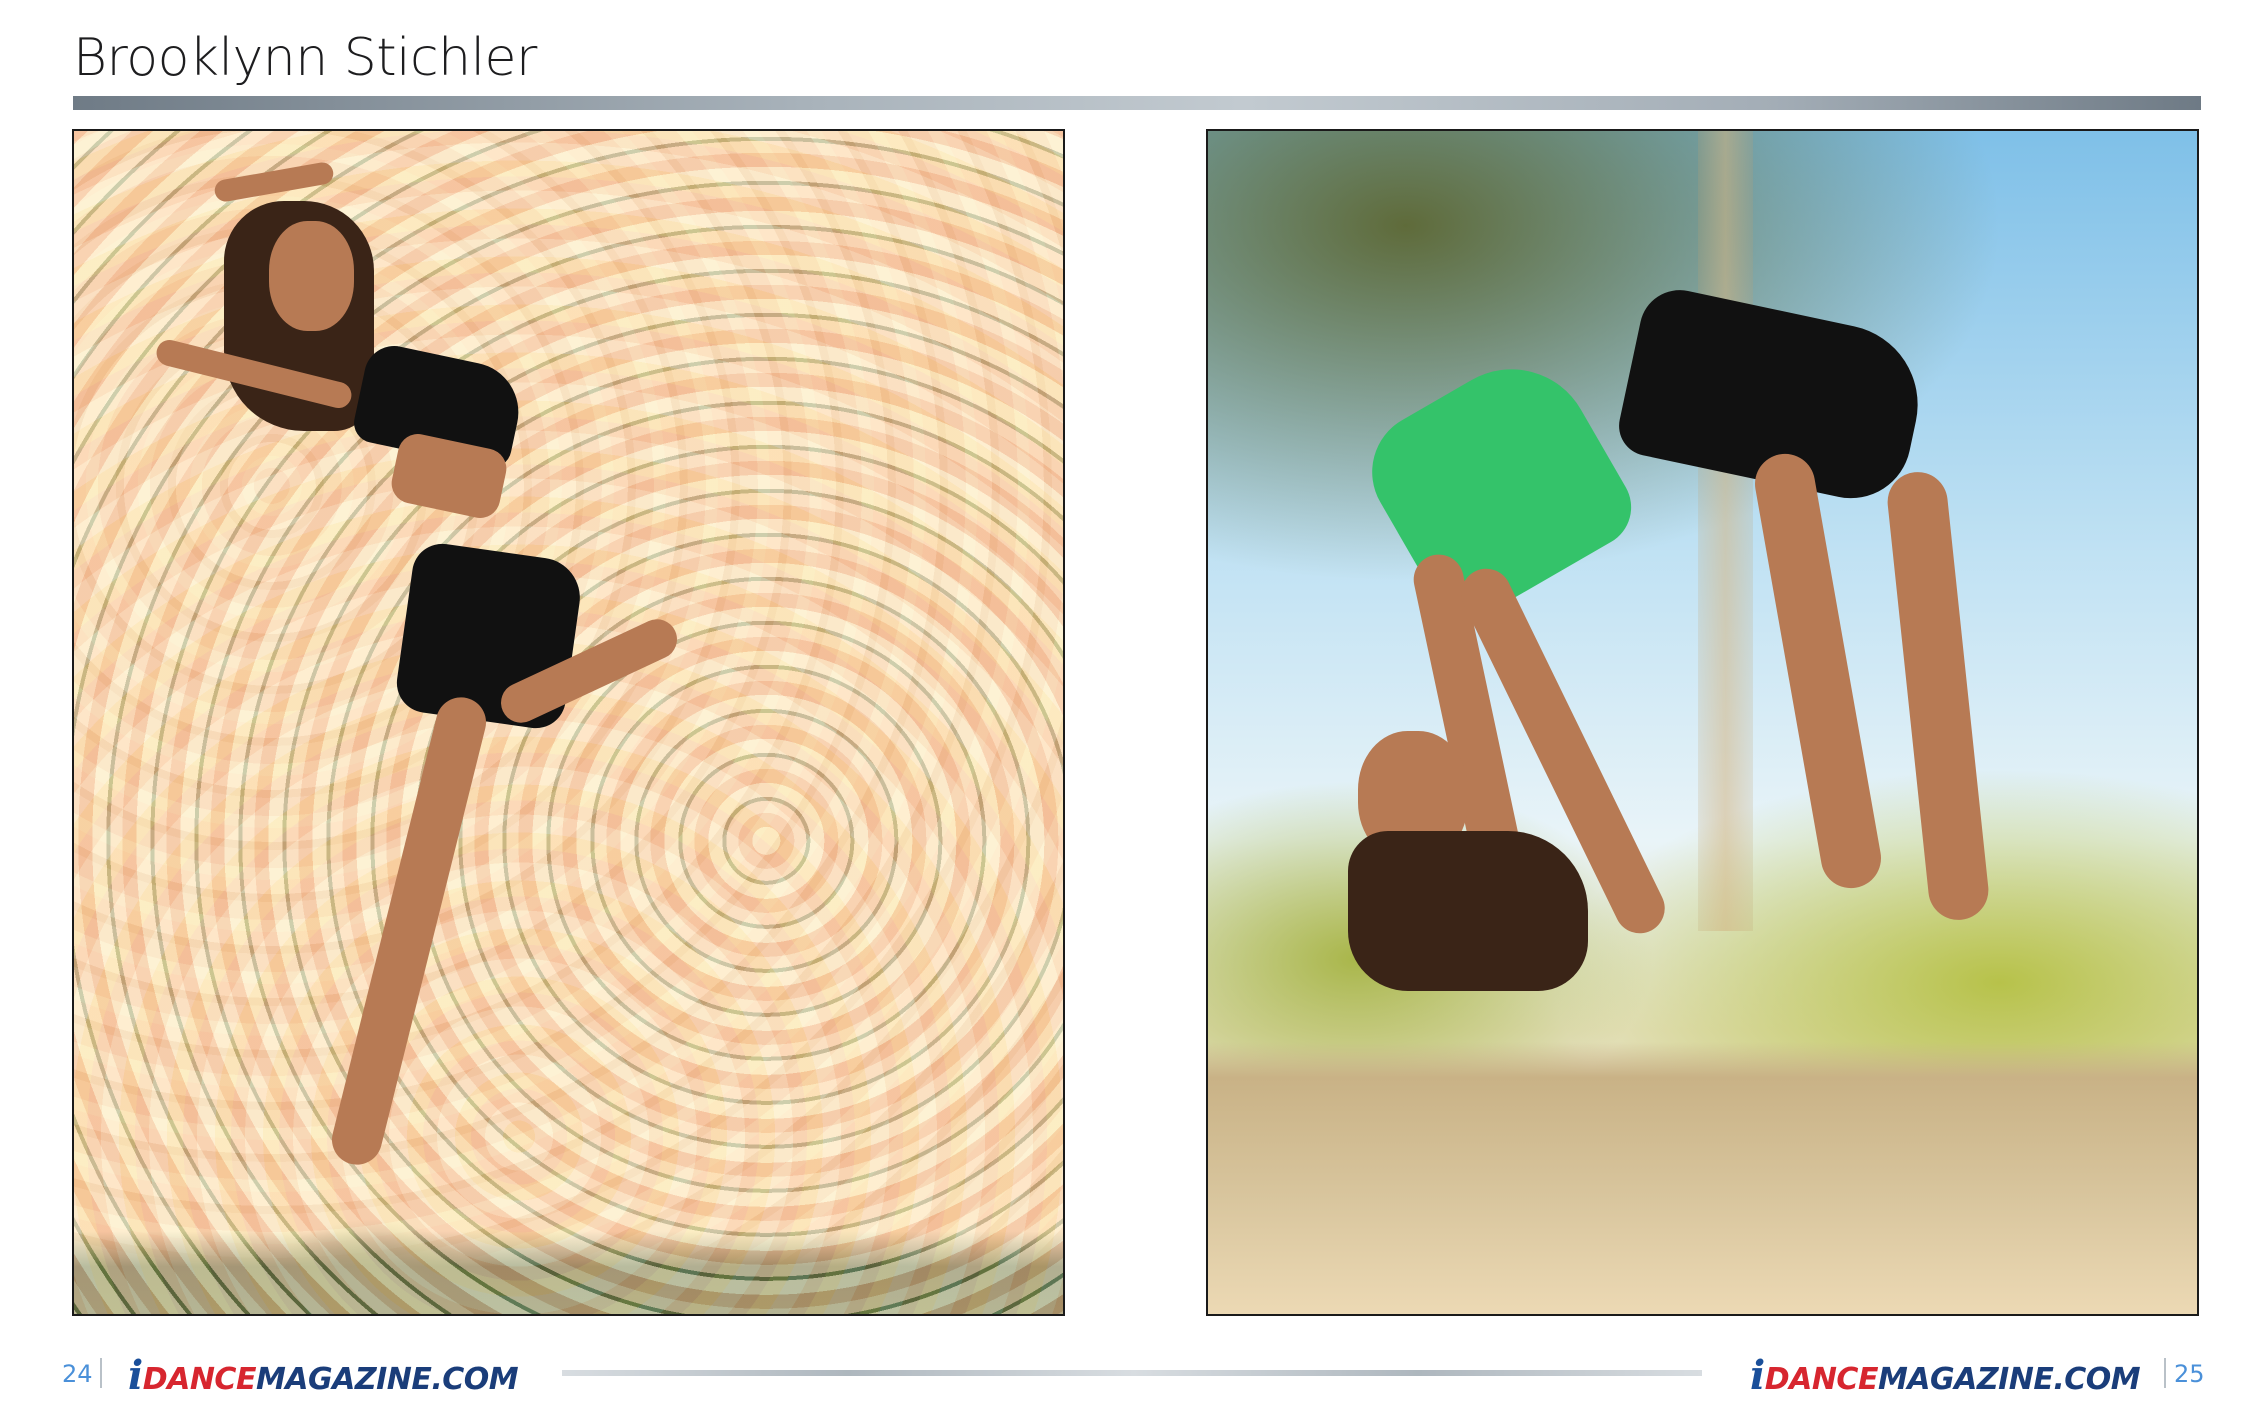  What do you see at coordinates (2189, 1374) in the screenshot?
I see `page-number-right: 25` at bounding box center [2189, 1374].